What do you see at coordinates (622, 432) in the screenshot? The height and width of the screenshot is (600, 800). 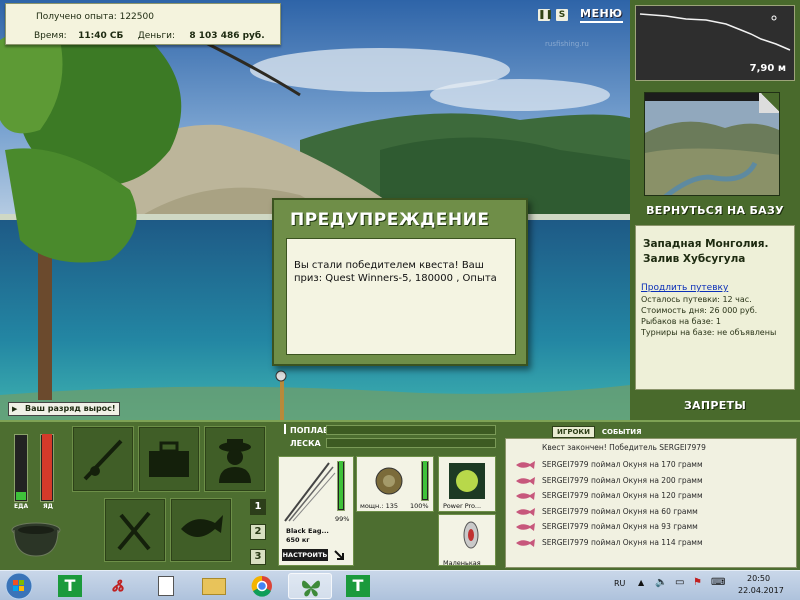 I see `tab-events: СОБЫТИЯ` at bounding box center [622, 432].